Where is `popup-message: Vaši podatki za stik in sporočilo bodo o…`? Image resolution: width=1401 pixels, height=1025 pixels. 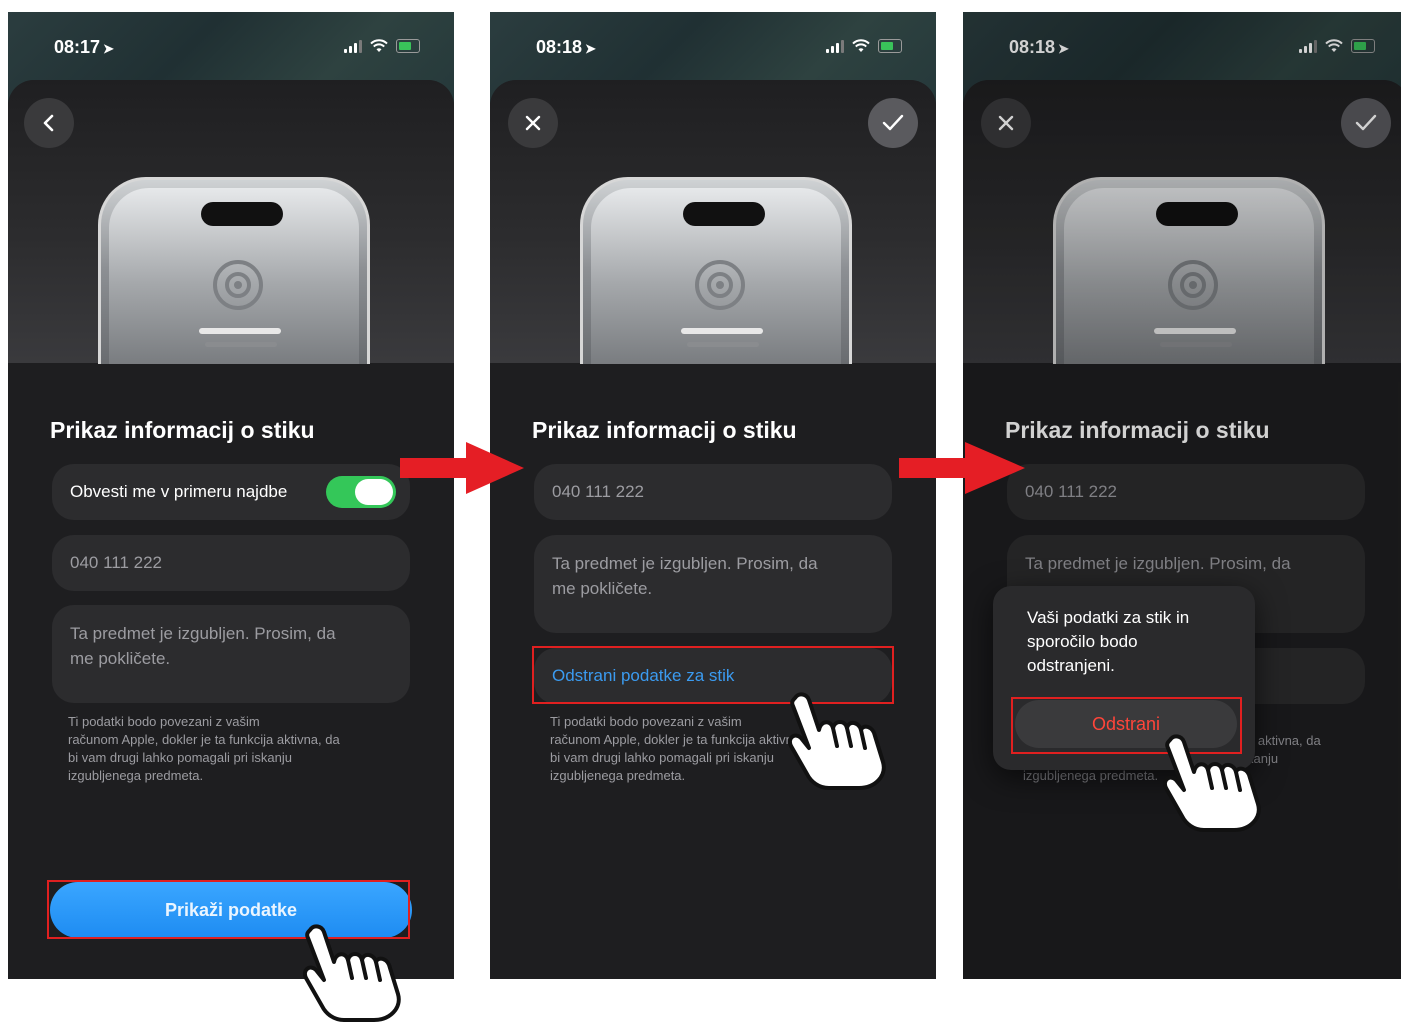
popup-message: Vaši podatki za stik in sporočilo bodo o… is located at coordinates (1108, 641).